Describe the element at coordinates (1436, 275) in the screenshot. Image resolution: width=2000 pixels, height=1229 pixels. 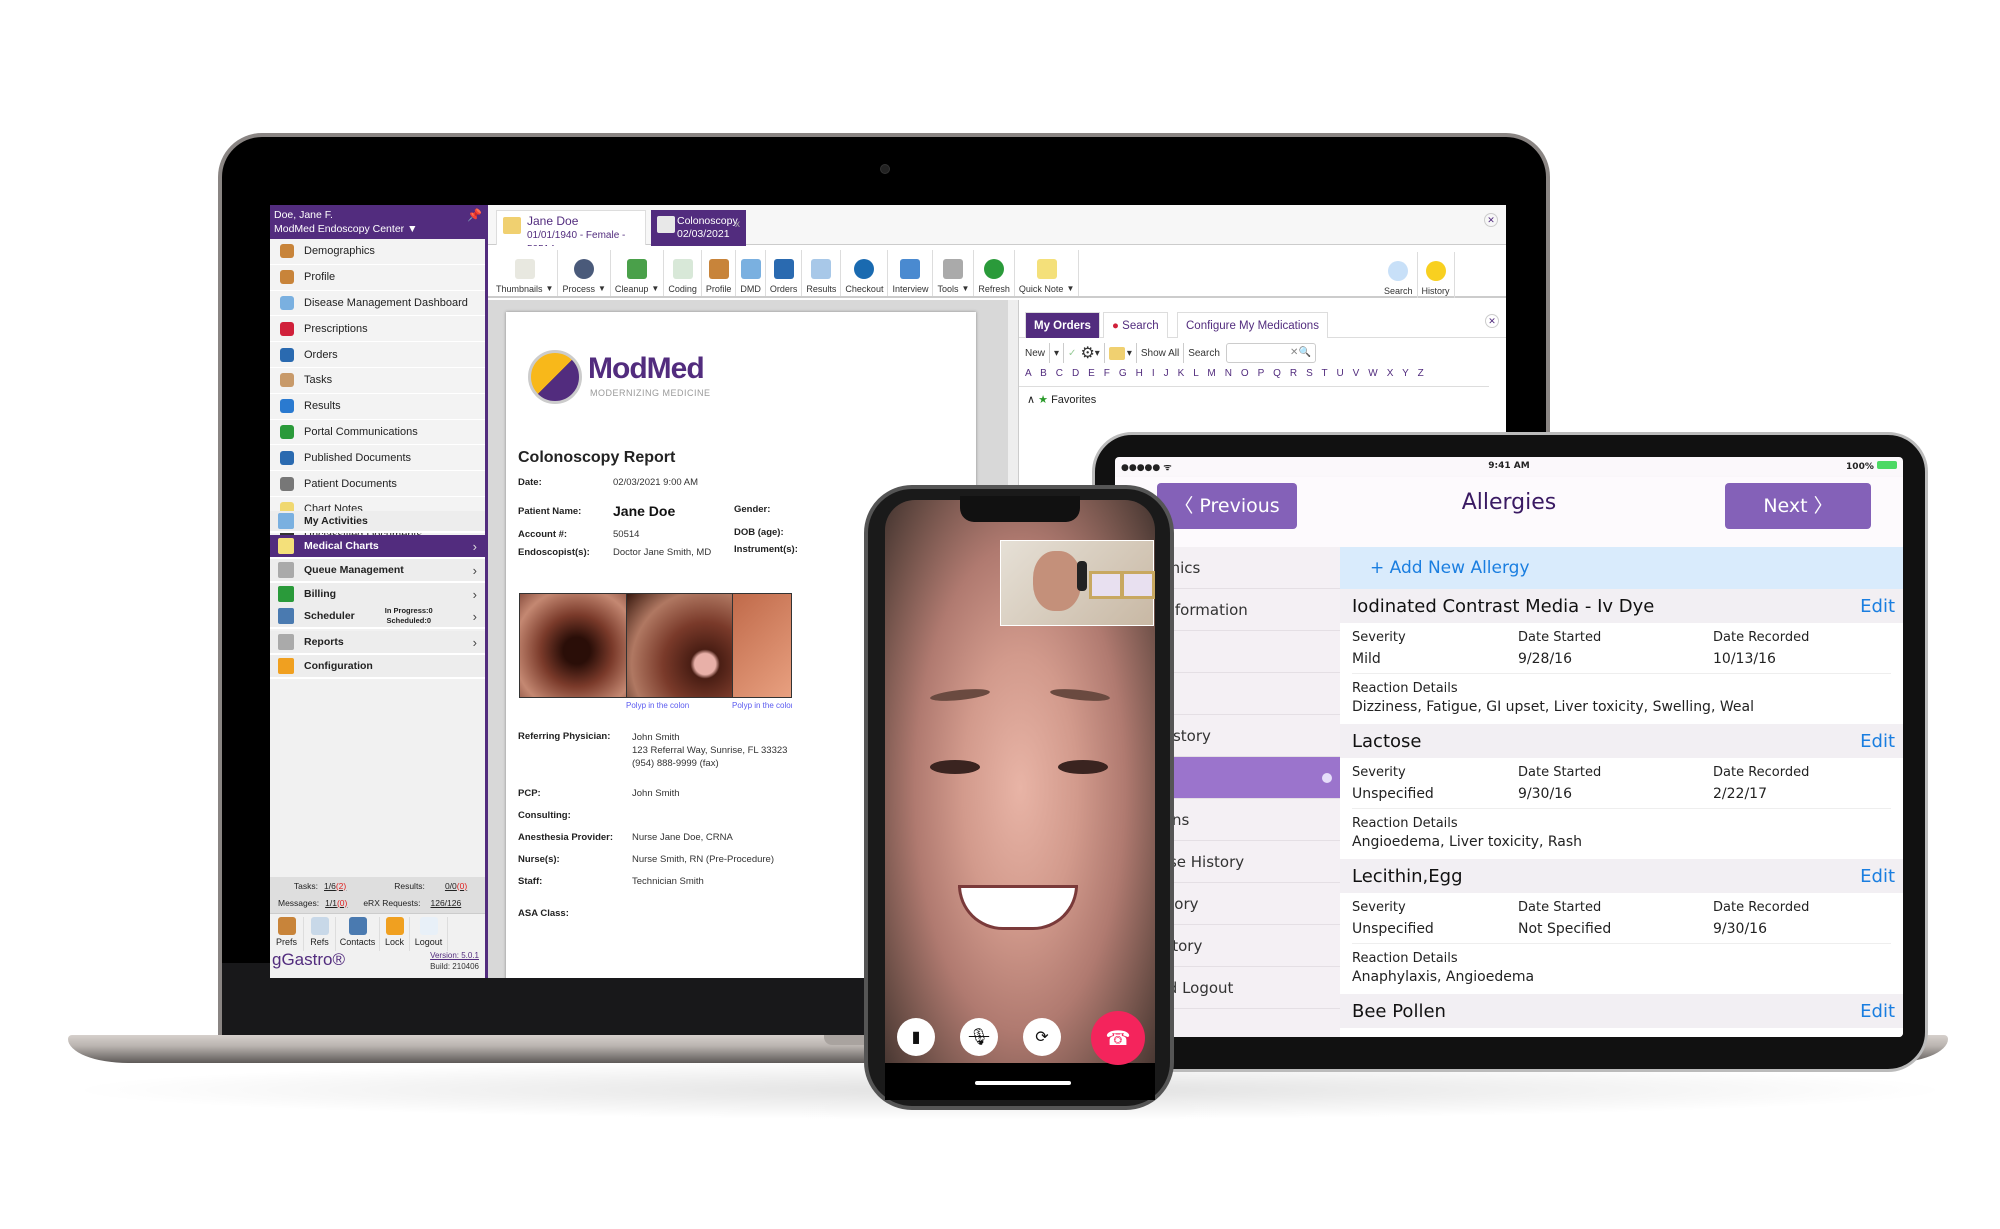
I see `toolbar-history-button: History` at that location.